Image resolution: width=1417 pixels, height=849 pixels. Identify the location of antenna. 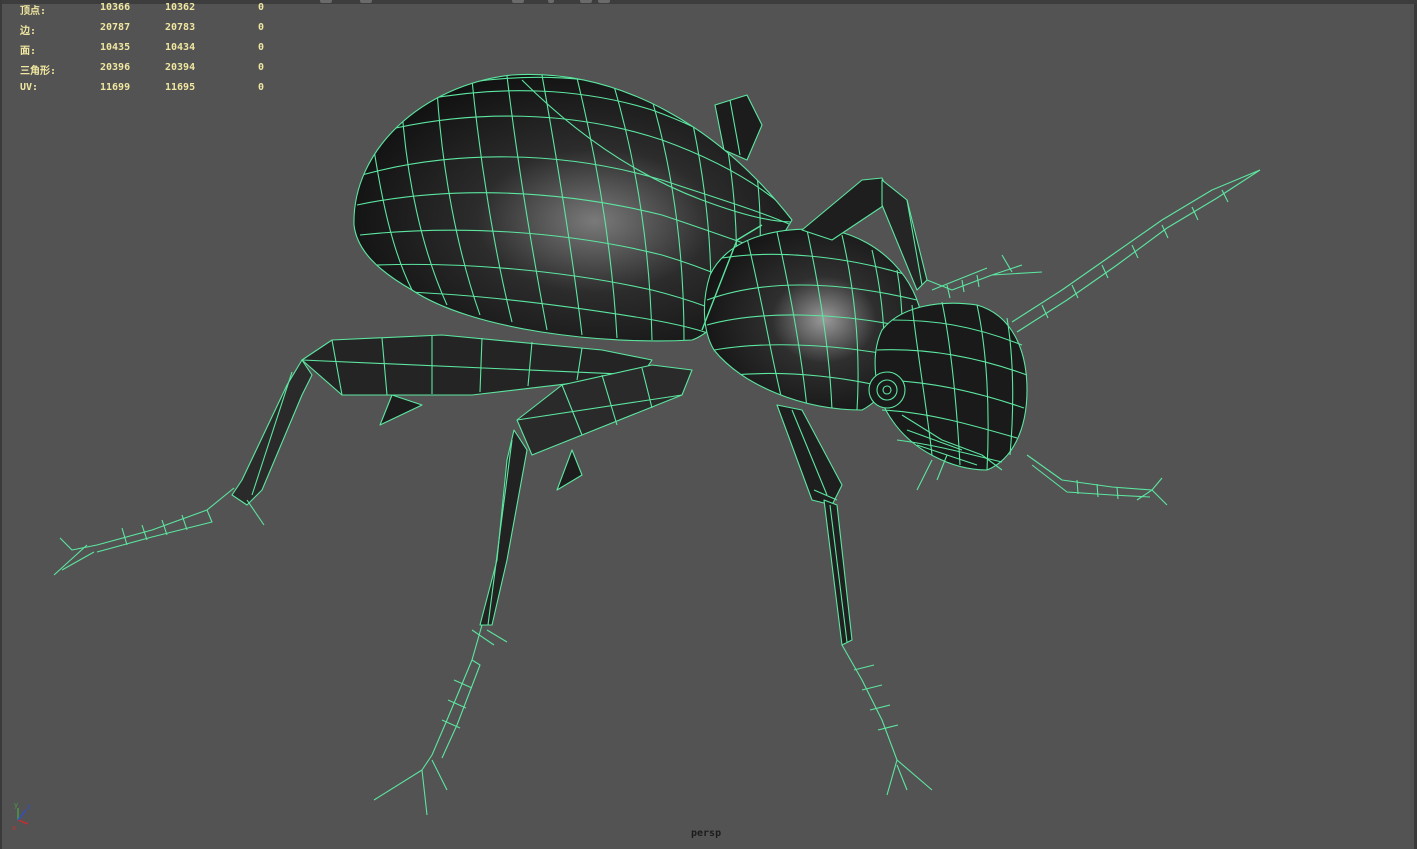
(1136, 251).